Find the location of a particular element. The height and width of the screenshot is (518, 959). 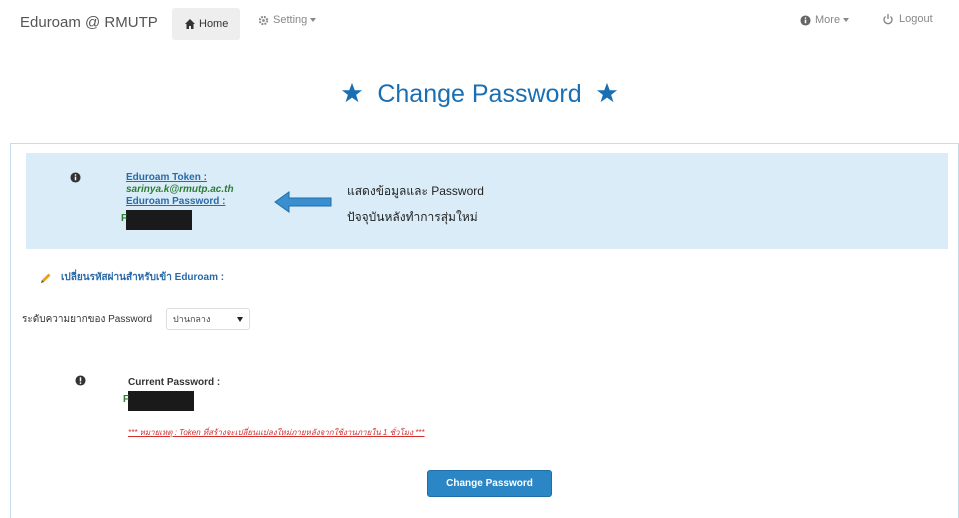

page-title-text: Change Password is located at coordinates (479, 94).